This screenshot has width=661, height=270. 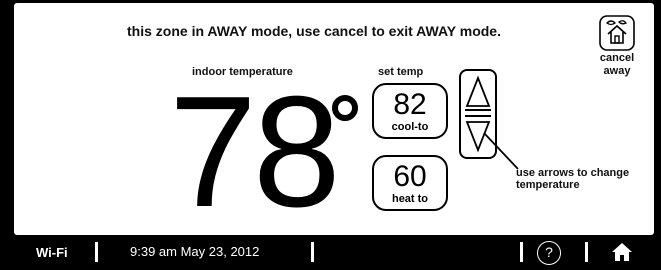 I want to click on arrow-up-button, so click(x=478, y=92).